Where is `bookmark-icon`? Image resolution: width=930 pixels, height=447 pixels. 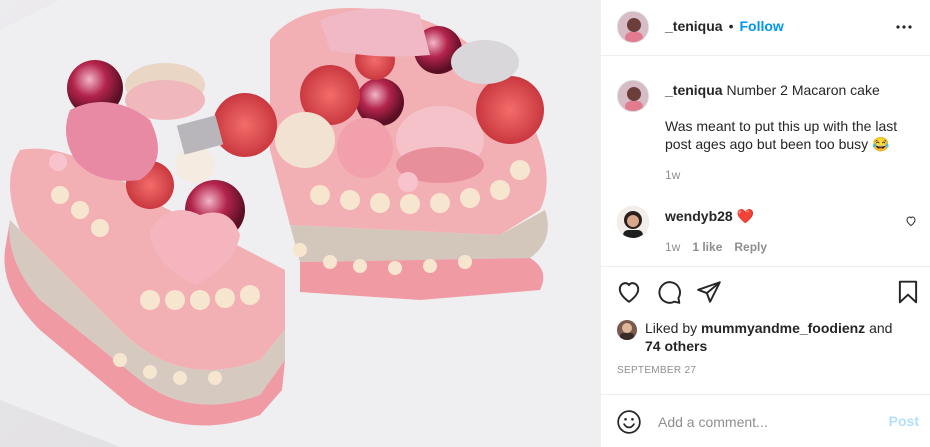 bookmark-icon is located at coordinates (908, 292).